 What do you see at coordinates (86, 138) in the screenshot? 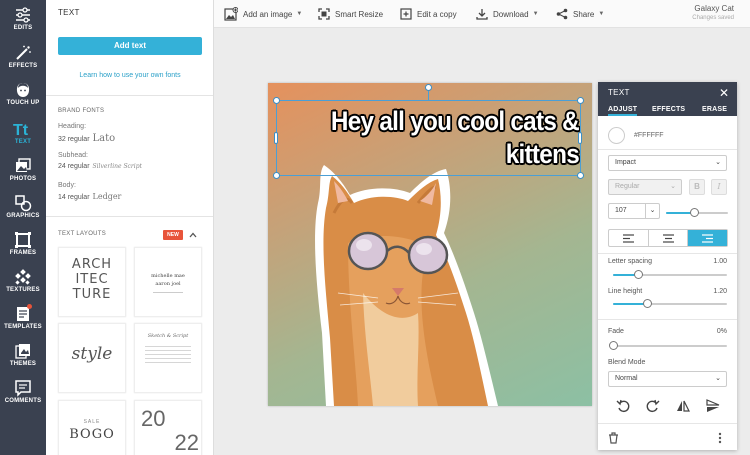
I see `heading-font-value: 32 regular Lato` at bounding box center [86, 138].